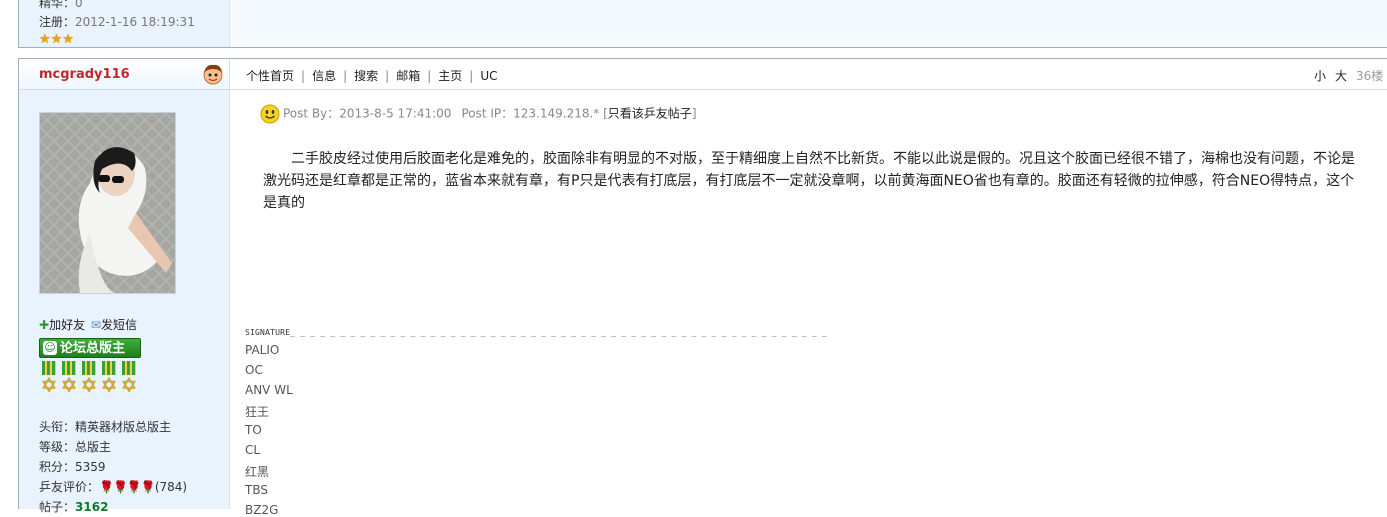 This screenshot has width=1387, height=517. I want to click on mail-icon: ✉, so click(95, 325).